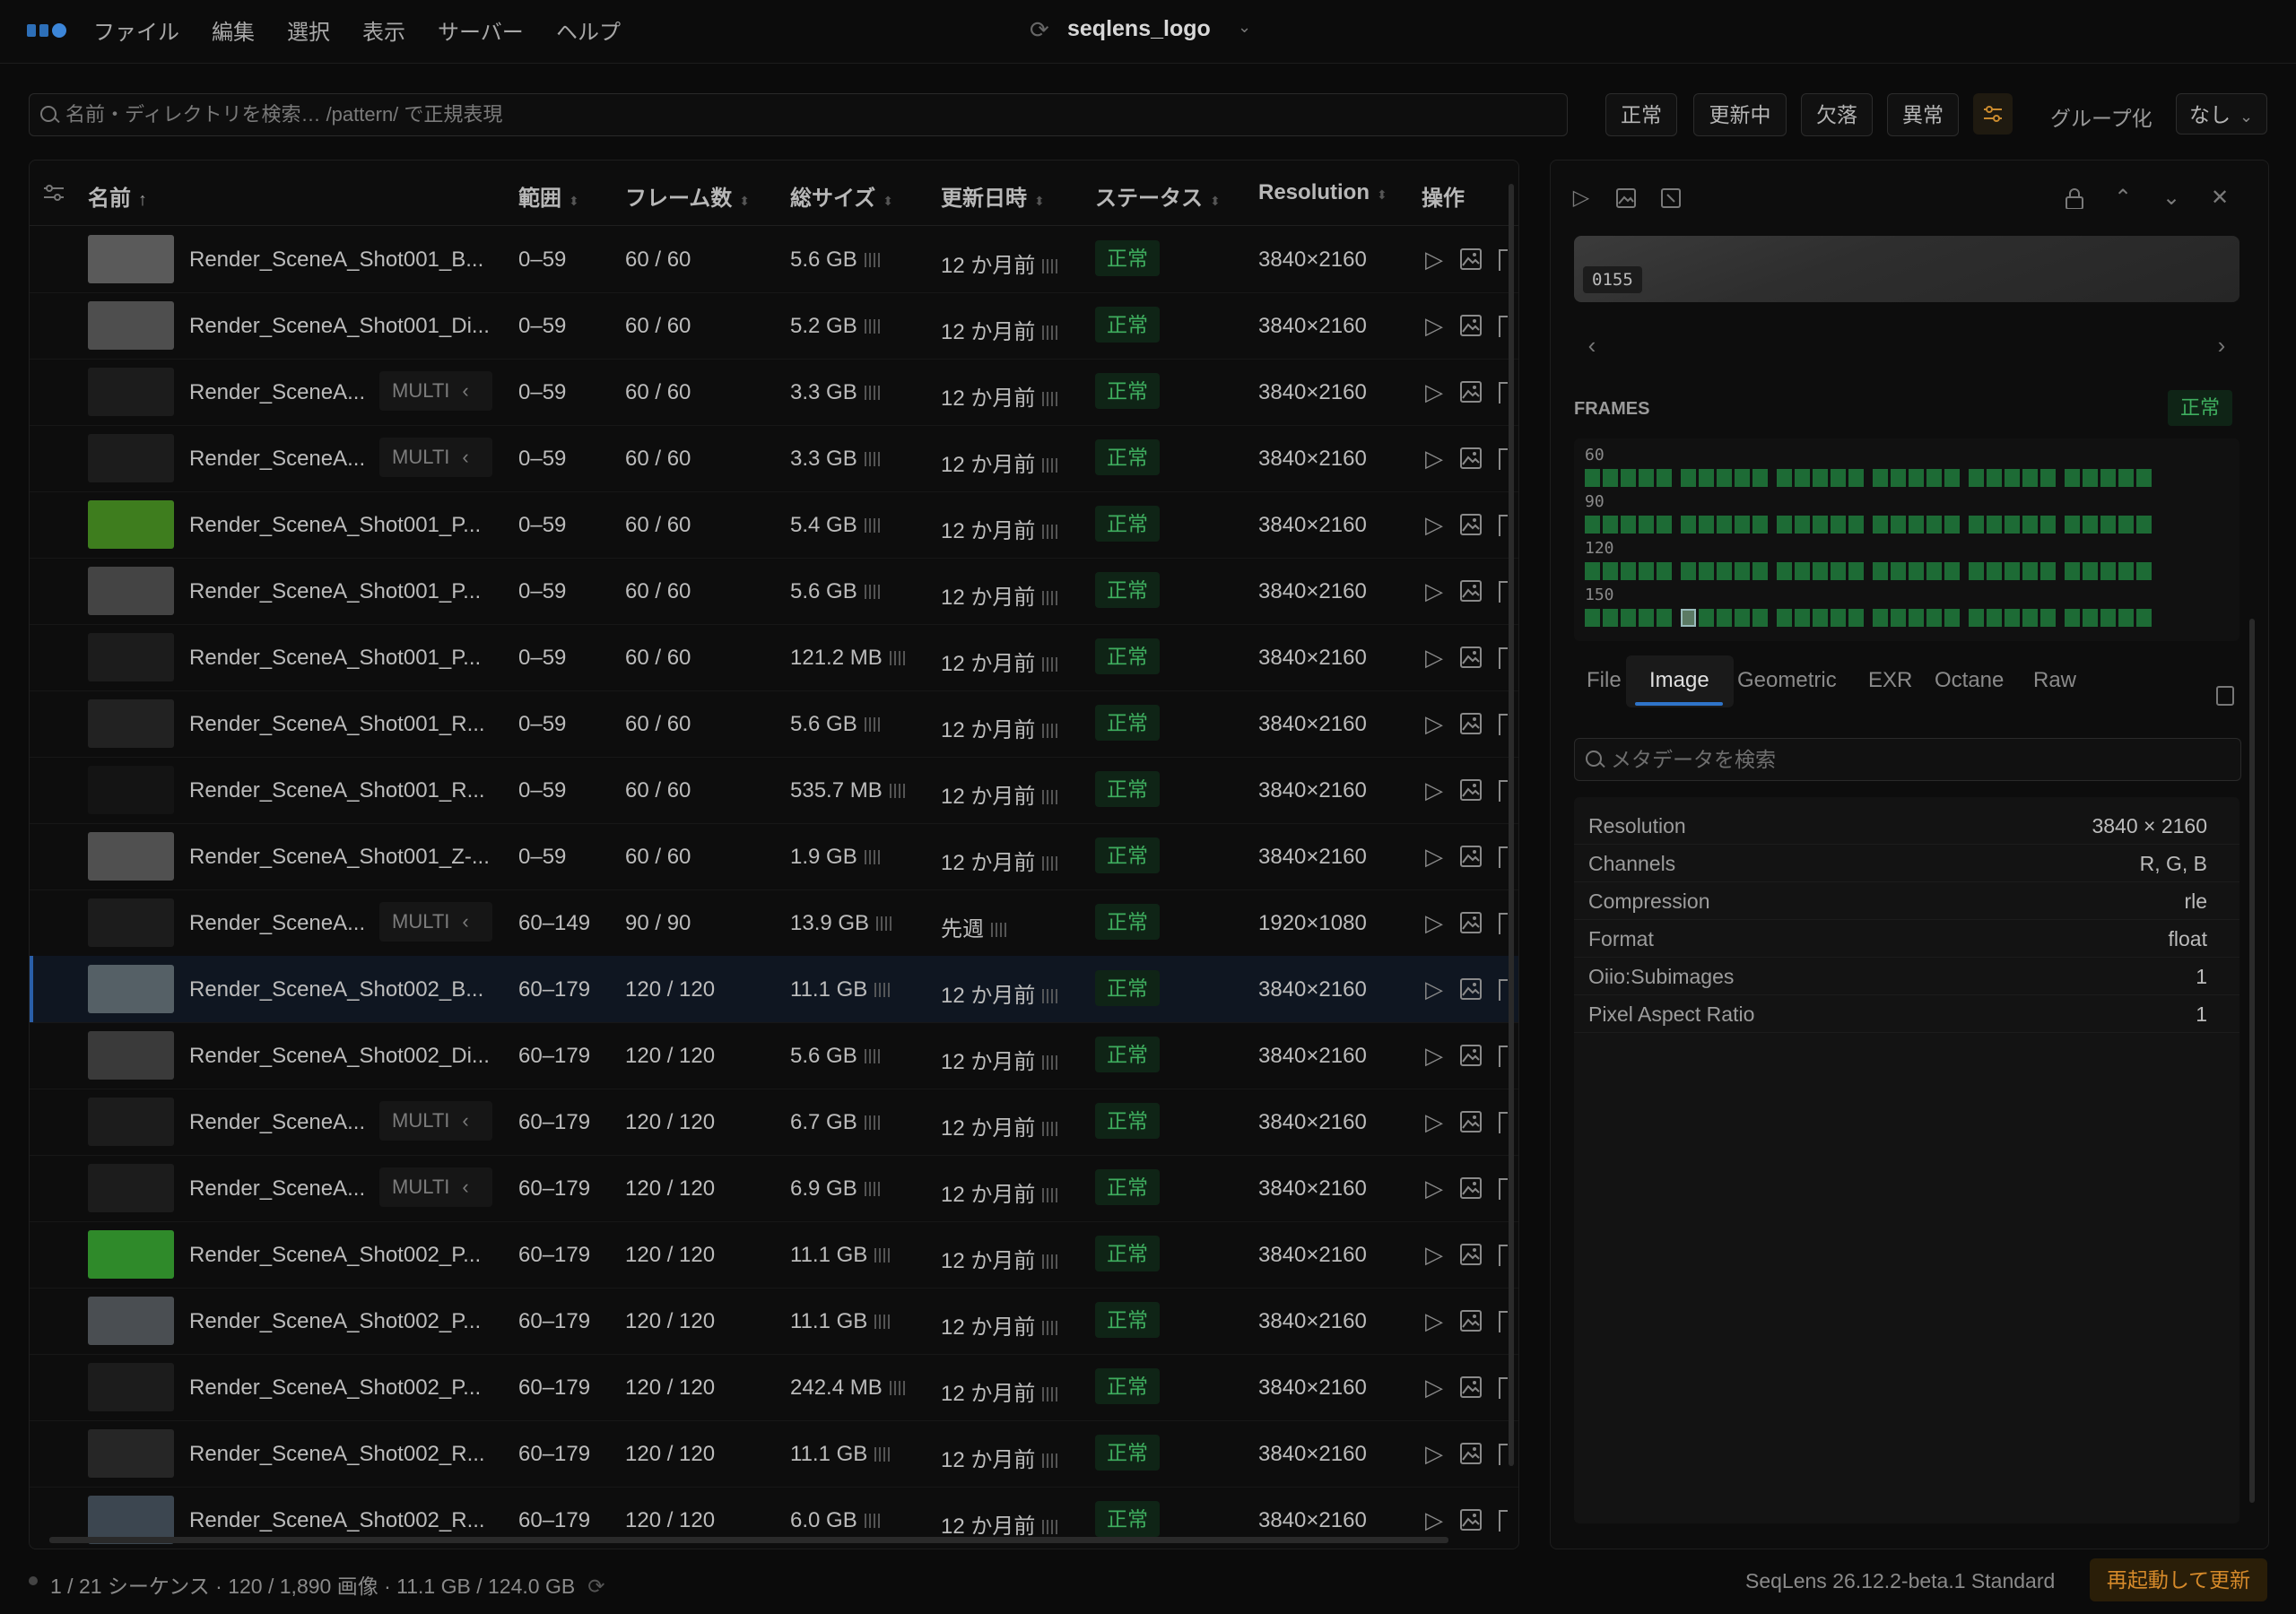  Describe the element at coordinates (1837, 114) in the screenshot. I see `filter-missing-button: 欠落` at that location.